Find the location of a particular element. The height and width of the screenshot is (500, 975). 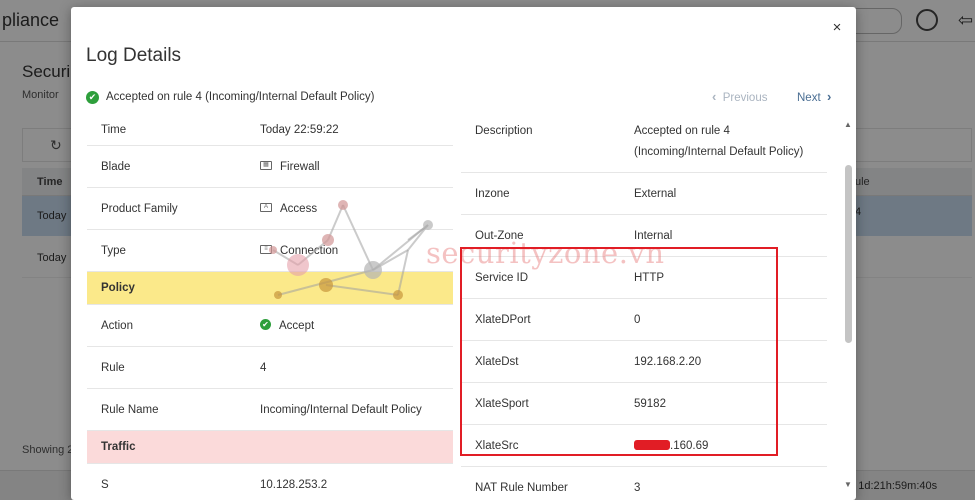

field-row-action: Action ✔ Accept is located at coordinates (270, 326).